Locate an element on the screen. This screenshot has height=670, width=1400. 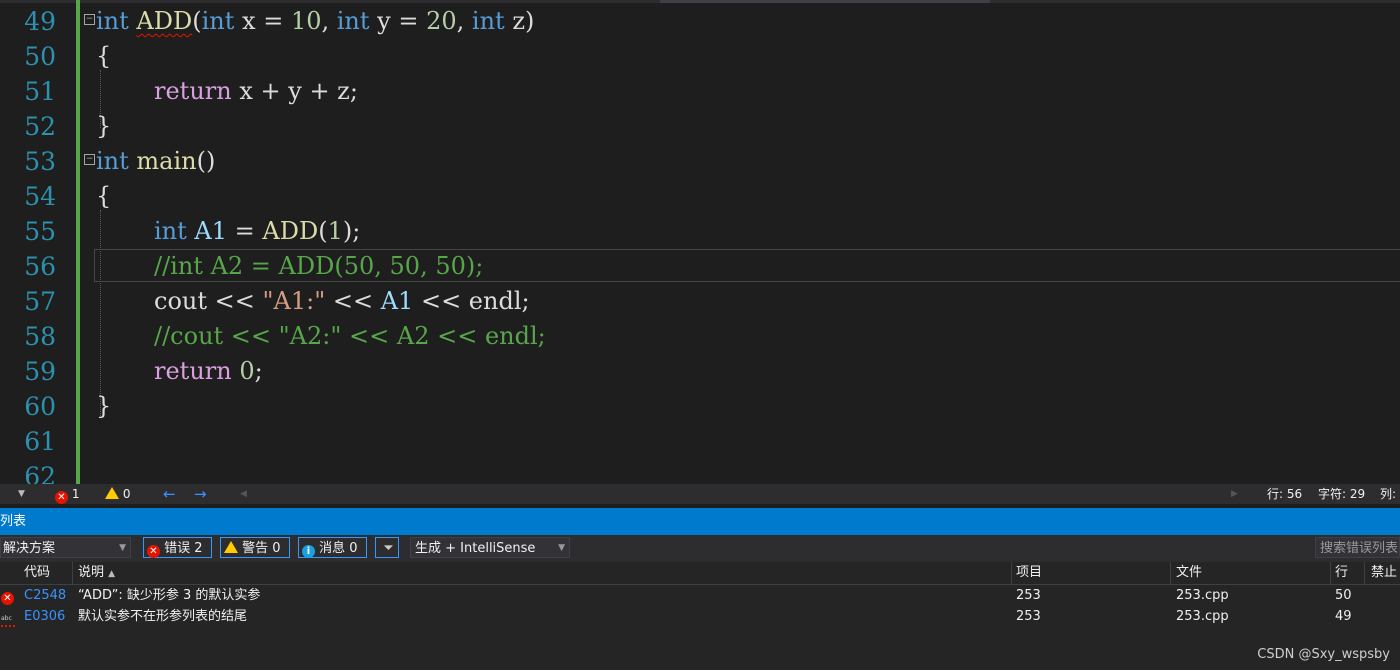
intellisense-icon: abc is located at coordinates (8, 616).